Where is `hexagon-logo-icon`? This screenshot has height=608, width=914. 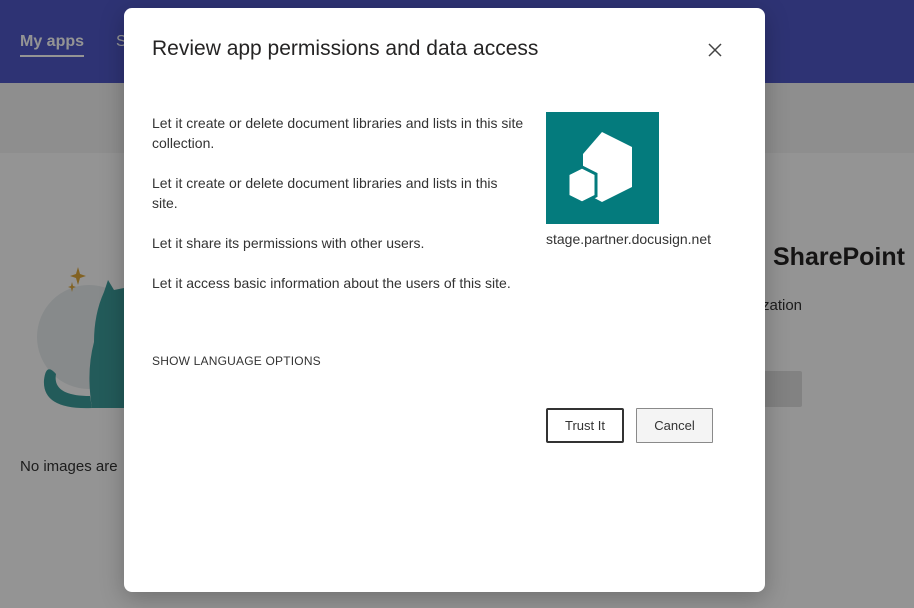
hexagon-logo-icon is located at coordinates (599, 168).